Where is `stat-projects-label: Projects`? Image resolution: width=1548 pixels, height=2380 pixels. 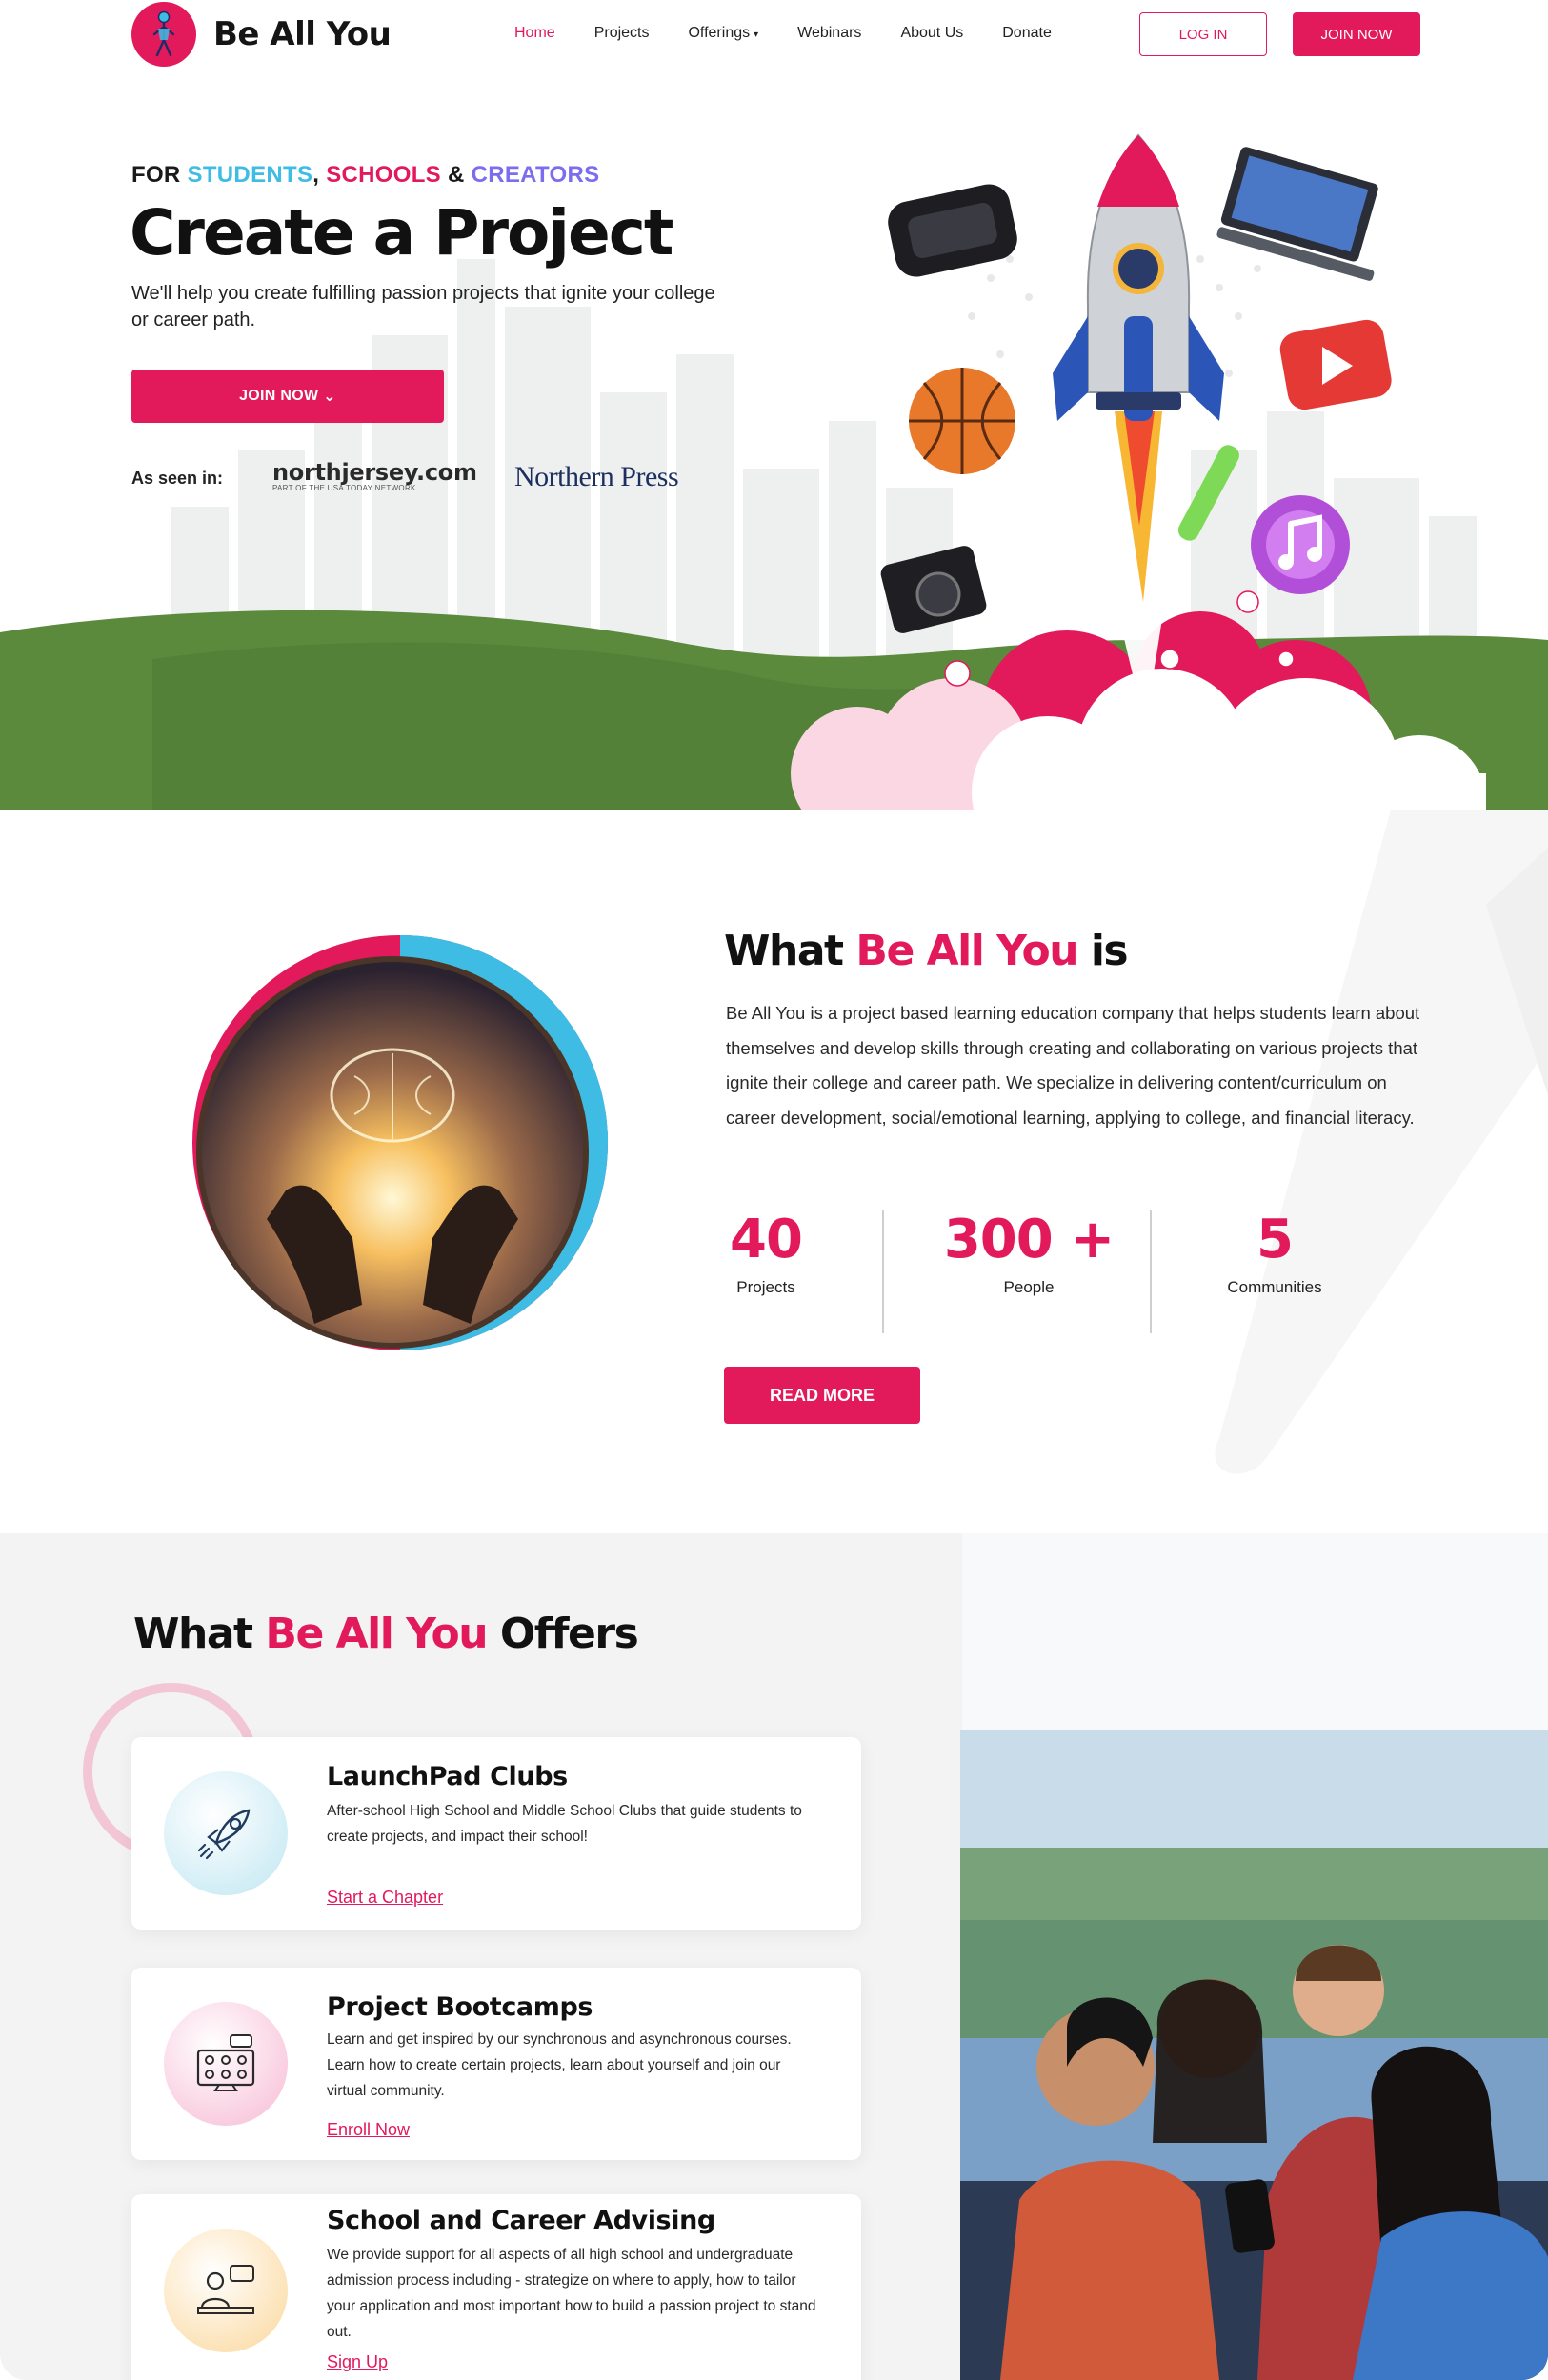 stat-projects-label: Projects is located at coordinates (765, 1287).